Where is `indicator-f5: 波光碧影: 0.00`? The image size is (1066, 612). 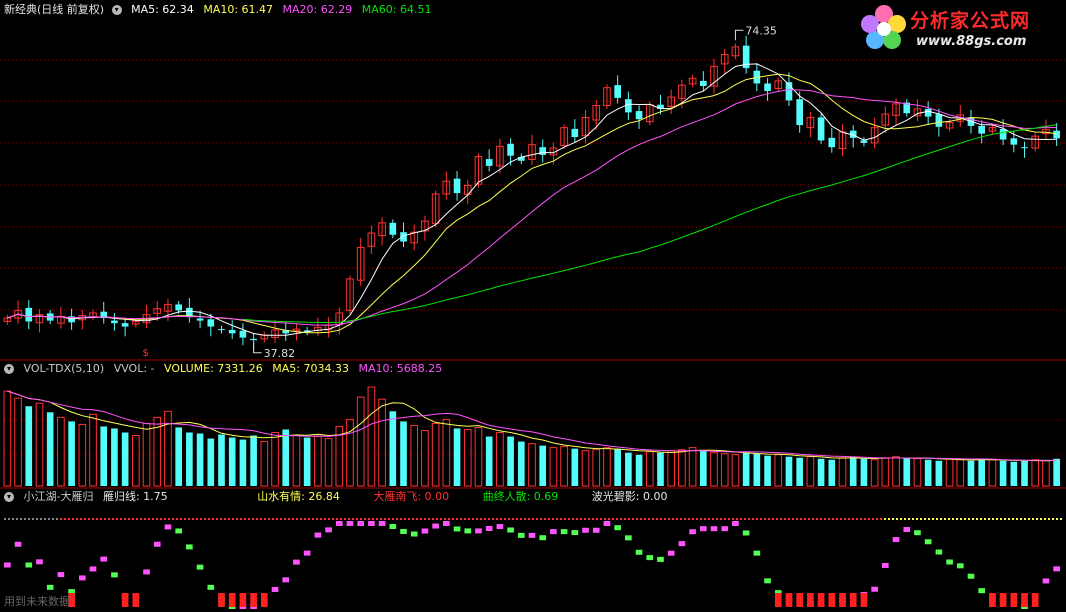
indicator-f5: 波光碧影: 0.00 is located at coordinates (629, 496).